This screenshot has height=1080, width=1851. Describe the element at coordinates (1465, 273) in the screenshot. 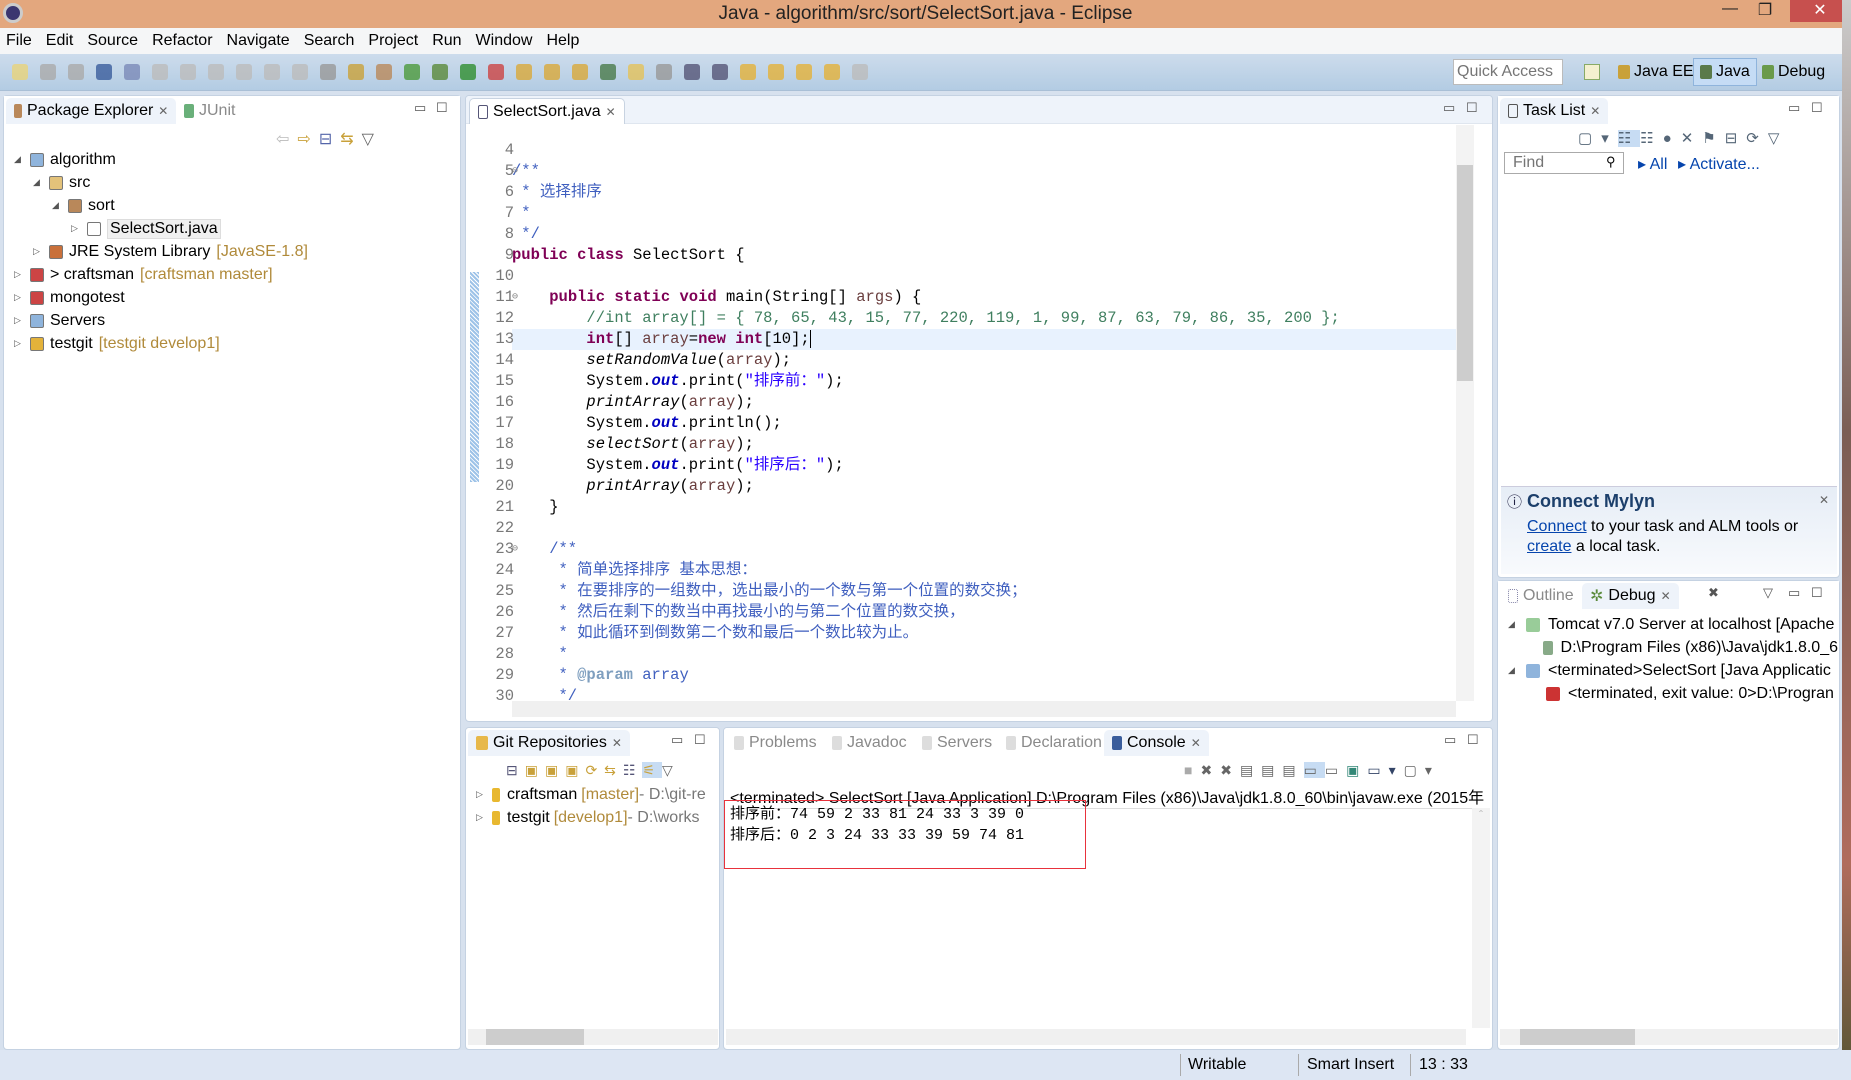

I see `scroll-thumb` at that location.